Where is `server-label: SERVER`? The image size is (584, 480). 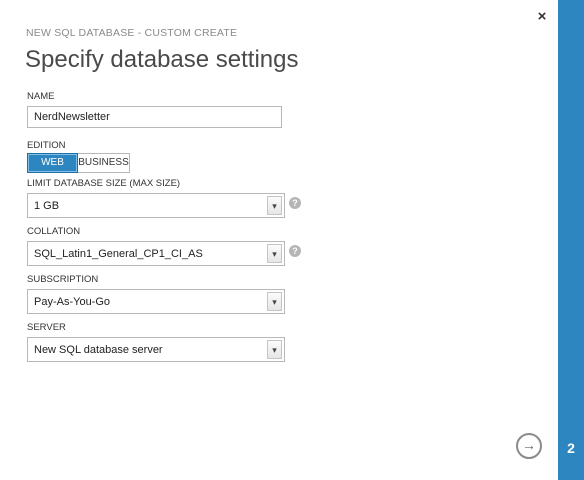 server-label: SERVER is located at coordinates (46, 327).